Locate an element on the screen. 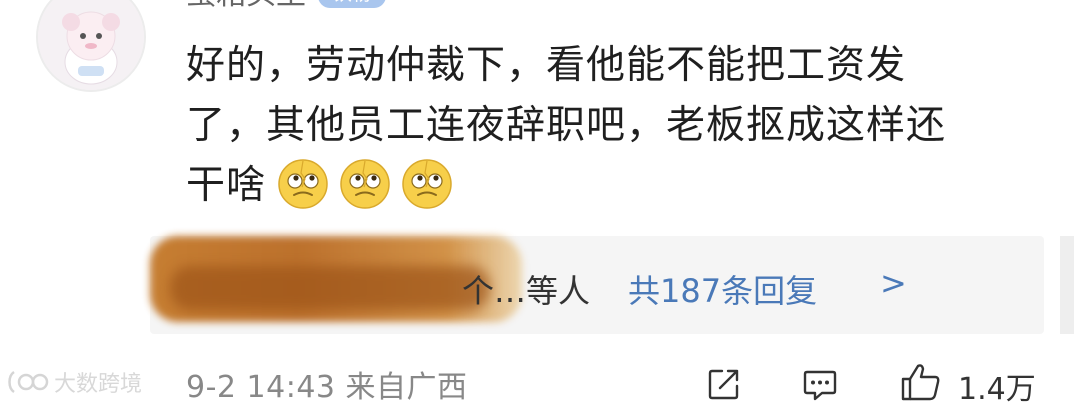  avatar-image is located at coordinates (91, 45).